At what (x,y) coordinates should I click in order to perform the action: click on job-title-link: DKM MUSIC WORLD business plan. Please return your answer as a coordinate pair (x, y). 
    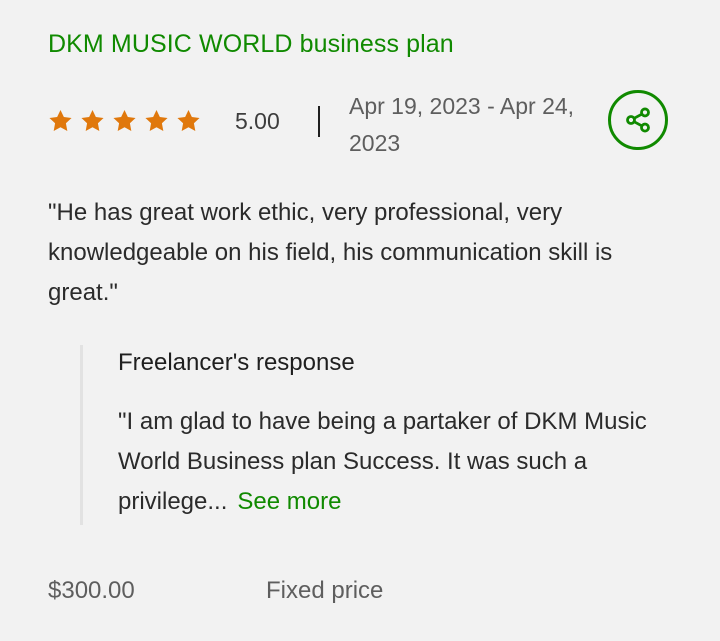
    Looking at the image, I should click on (251, 44).